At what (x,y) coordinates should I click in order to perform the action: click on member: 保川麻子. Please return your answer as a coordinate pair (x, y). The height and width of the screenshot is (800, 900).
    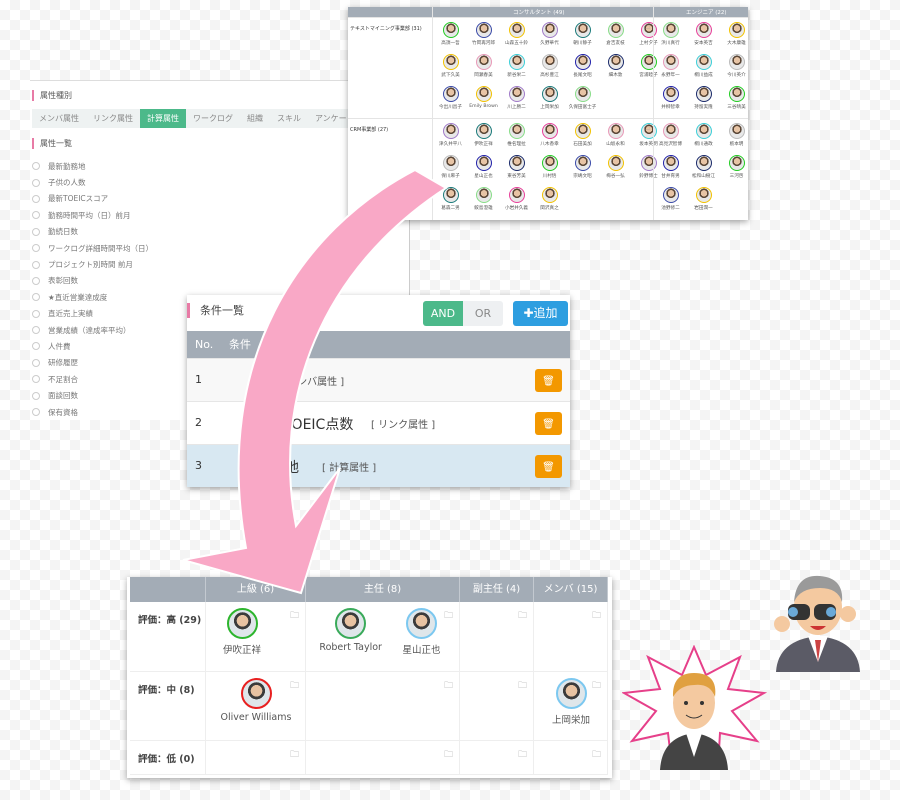
    Looking at the image, I should click on (450, 171).